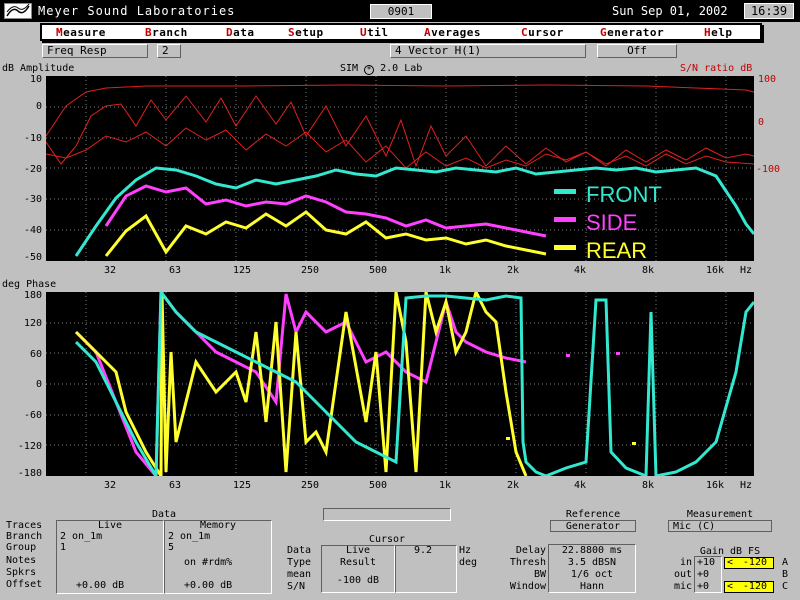 This screenshot has width=800, height=600. Describe the element at coordinates (63, 547) in the screenshot. I see `live-group-value: 1` at that location.